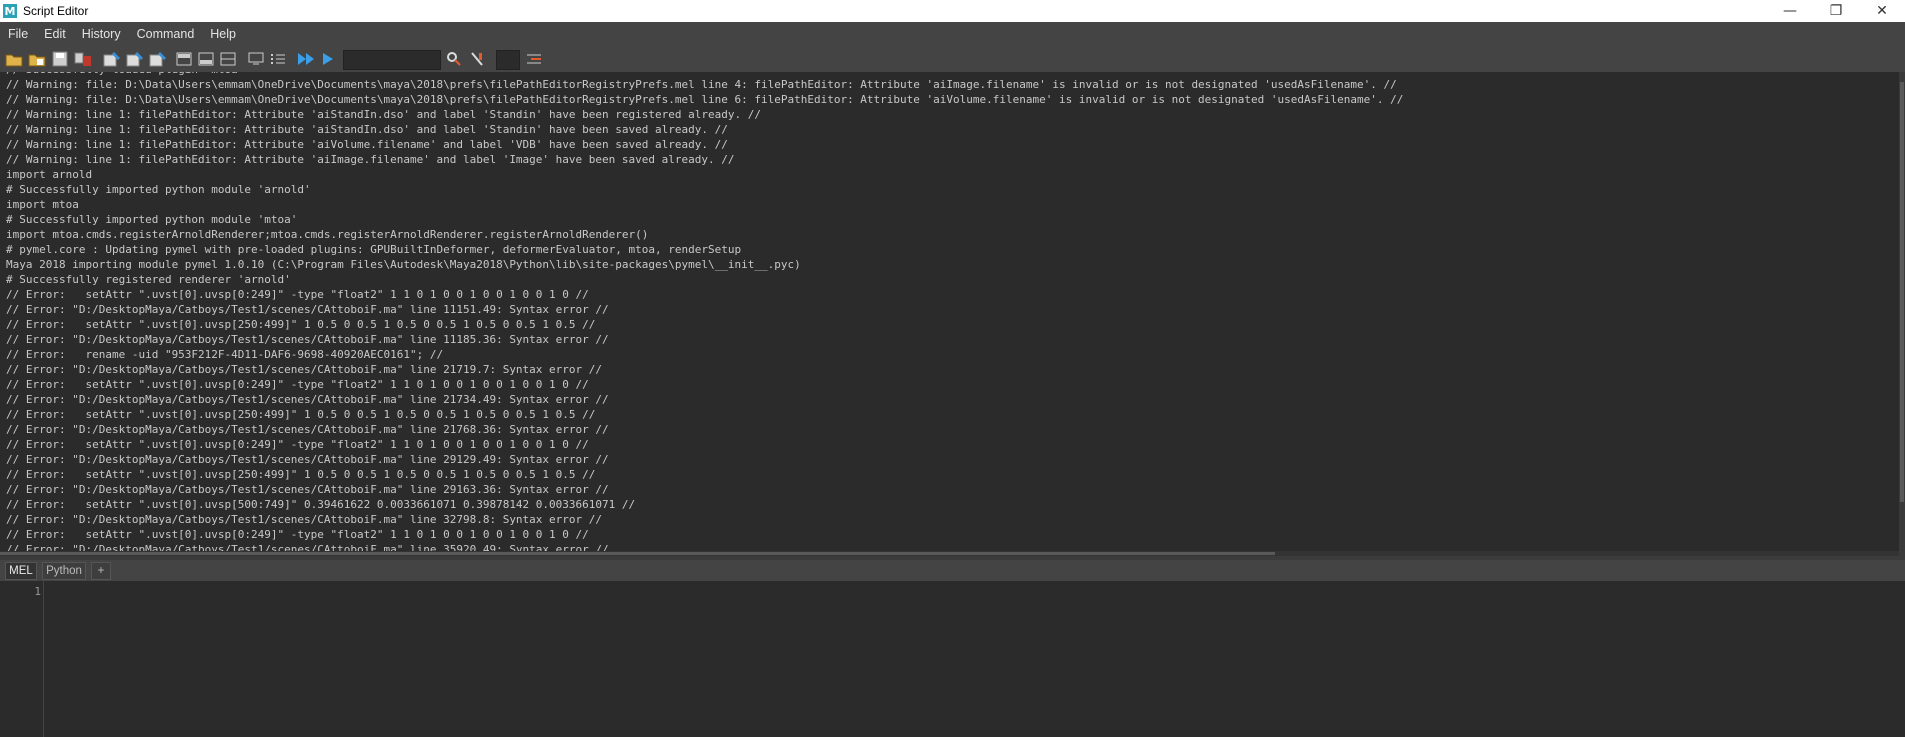 Image resolution: width=1905 pixels, height=737 pixels. I want to click on toolbar, so click(952, 59).